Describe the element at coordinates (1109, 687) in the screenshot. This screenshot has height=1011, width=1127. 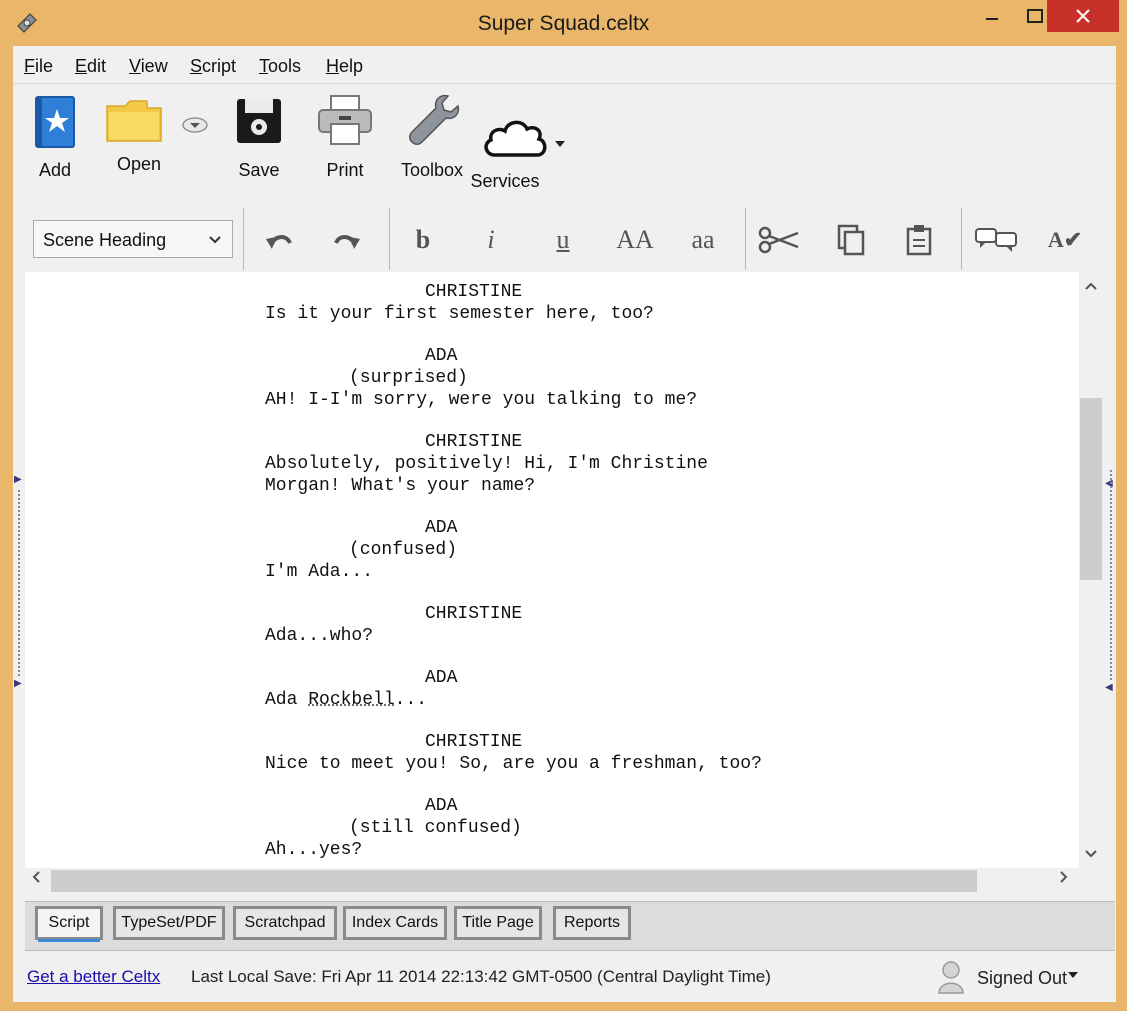
I see `right-margin-marker: ◀` at that location.